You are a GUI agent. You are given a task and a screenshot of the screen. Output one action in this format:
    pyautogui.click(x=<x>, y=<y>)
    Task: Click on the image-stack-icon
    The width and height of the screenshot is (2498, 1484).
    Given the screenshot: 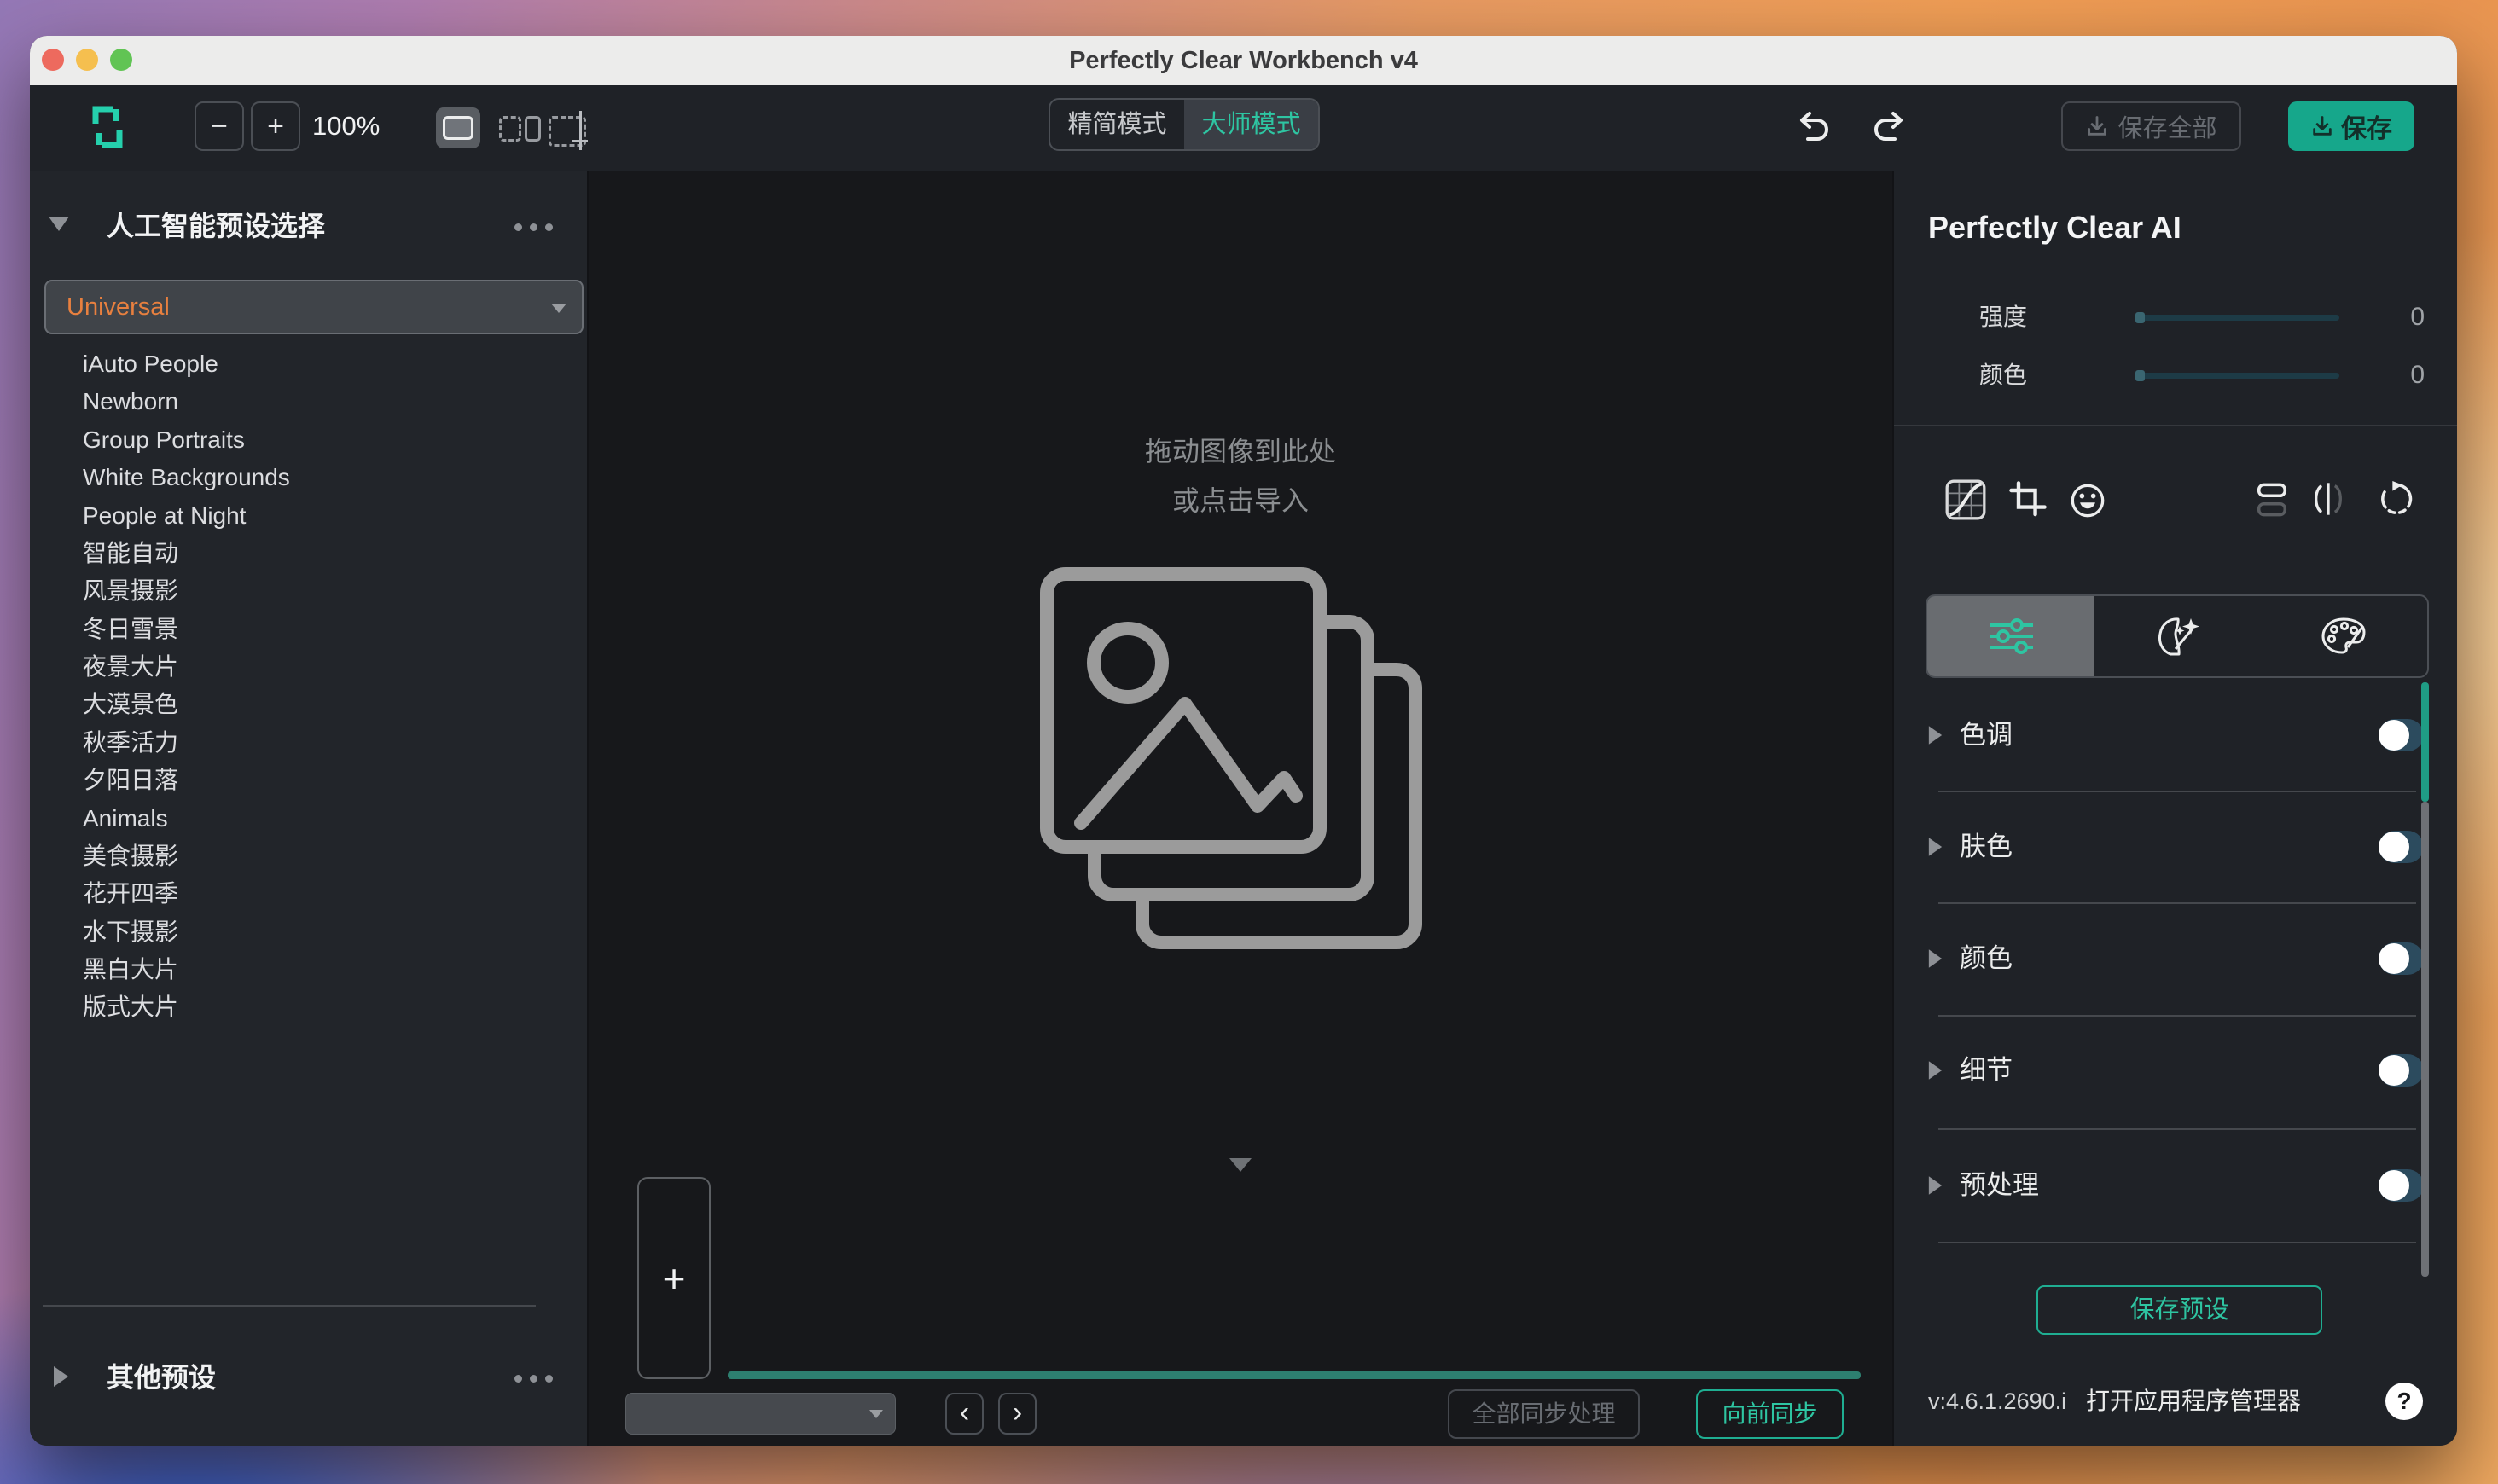 What is the action you would take?
    pyautogui.click(x=1240, y=772)
    